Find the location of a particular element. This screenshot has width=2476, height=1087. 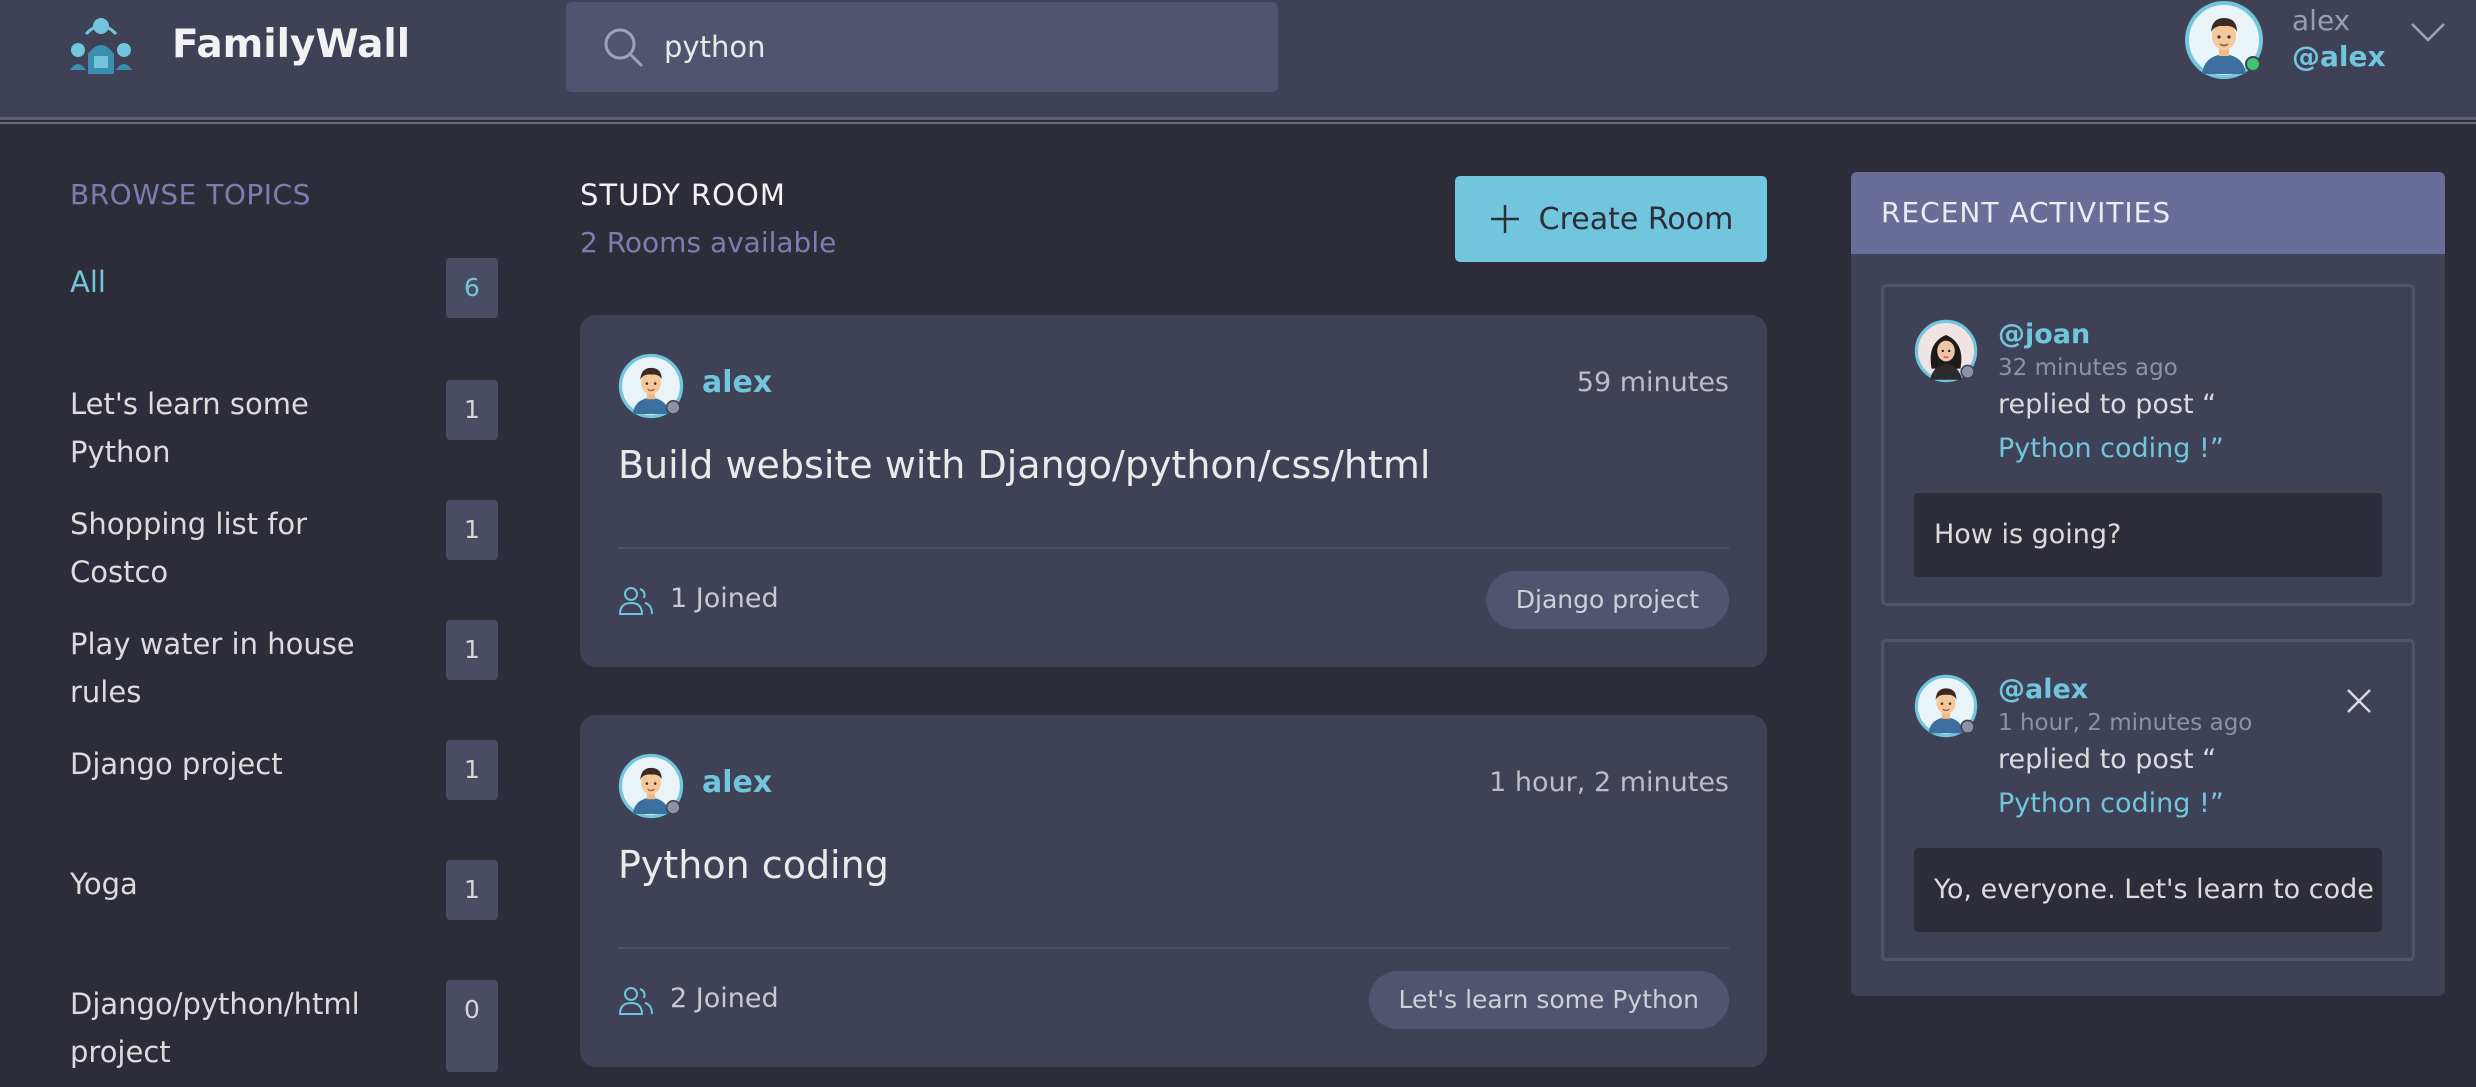

topic-item: Play water in house rules 1 is located at coordinates (284, 668).